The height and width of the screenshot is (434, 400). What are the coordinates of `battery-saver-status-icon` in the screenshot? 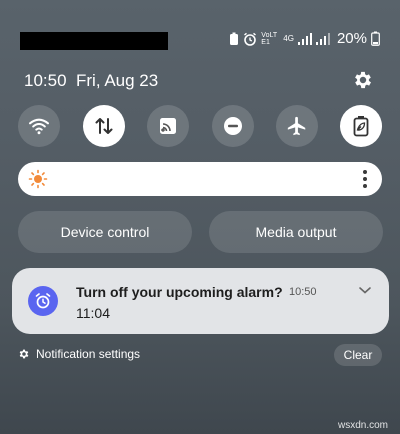 It's located at (234, 39).